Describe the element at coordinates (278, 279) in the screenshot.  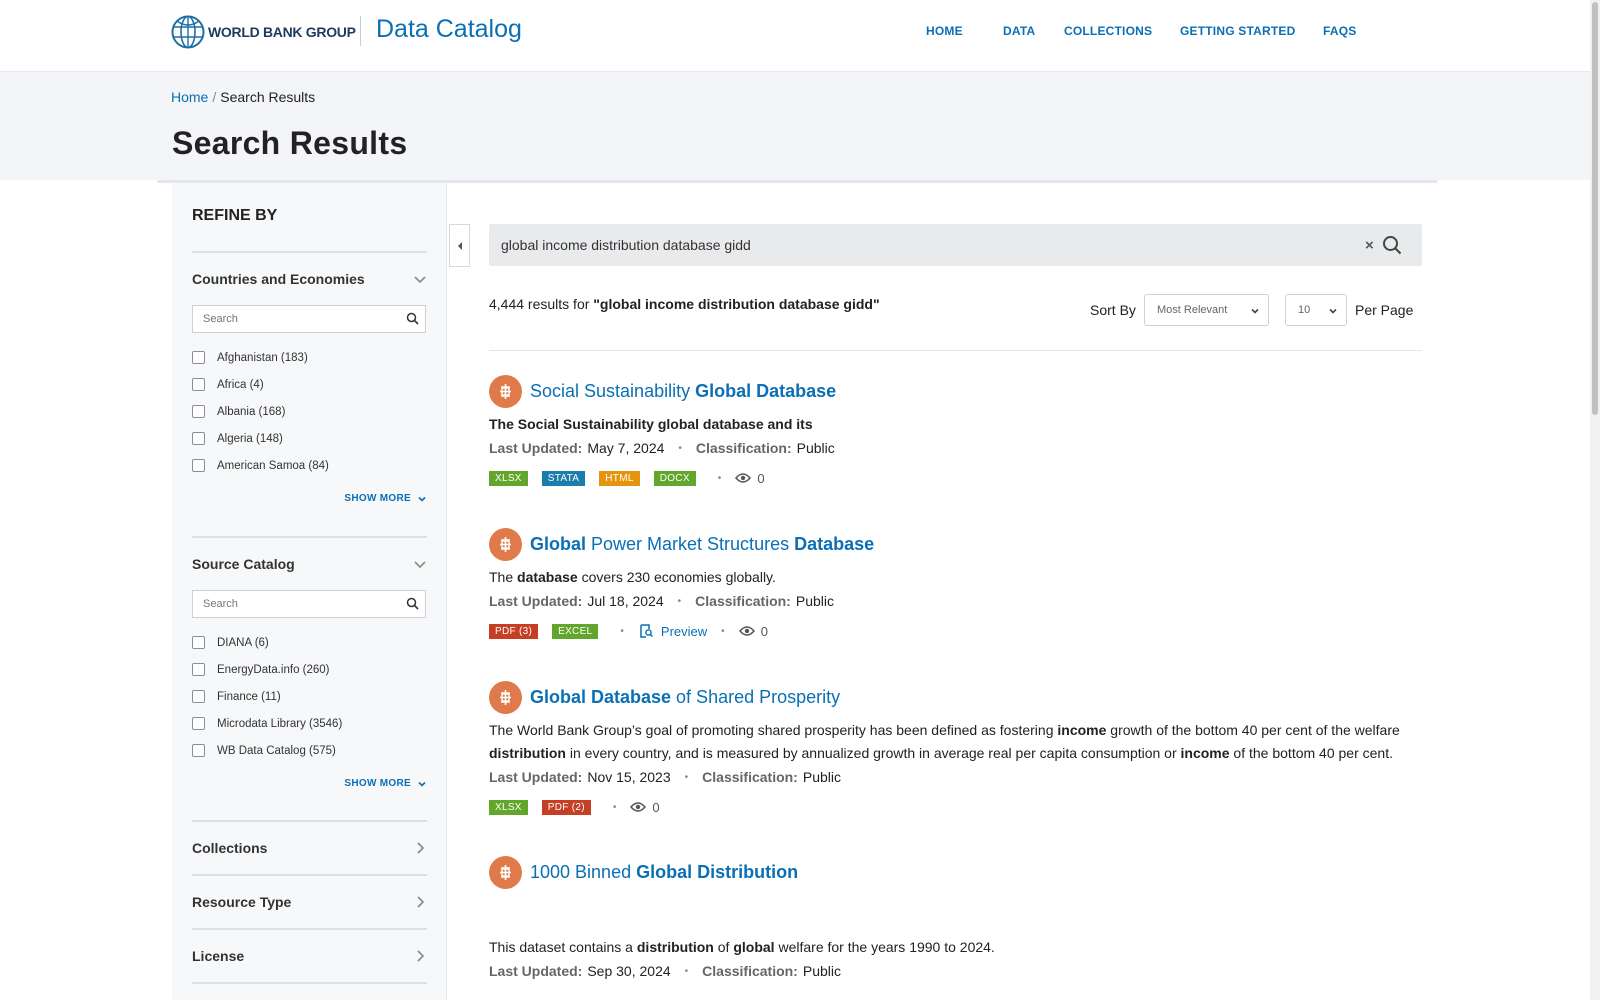
I see `facet-title: Countries and Economies` at that location.